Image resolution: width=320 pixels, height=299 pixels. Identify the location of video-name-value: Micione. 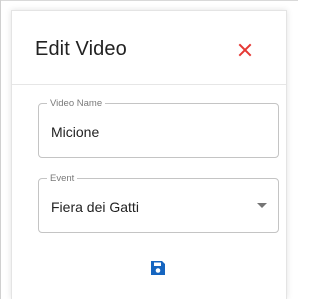
(75, 132).